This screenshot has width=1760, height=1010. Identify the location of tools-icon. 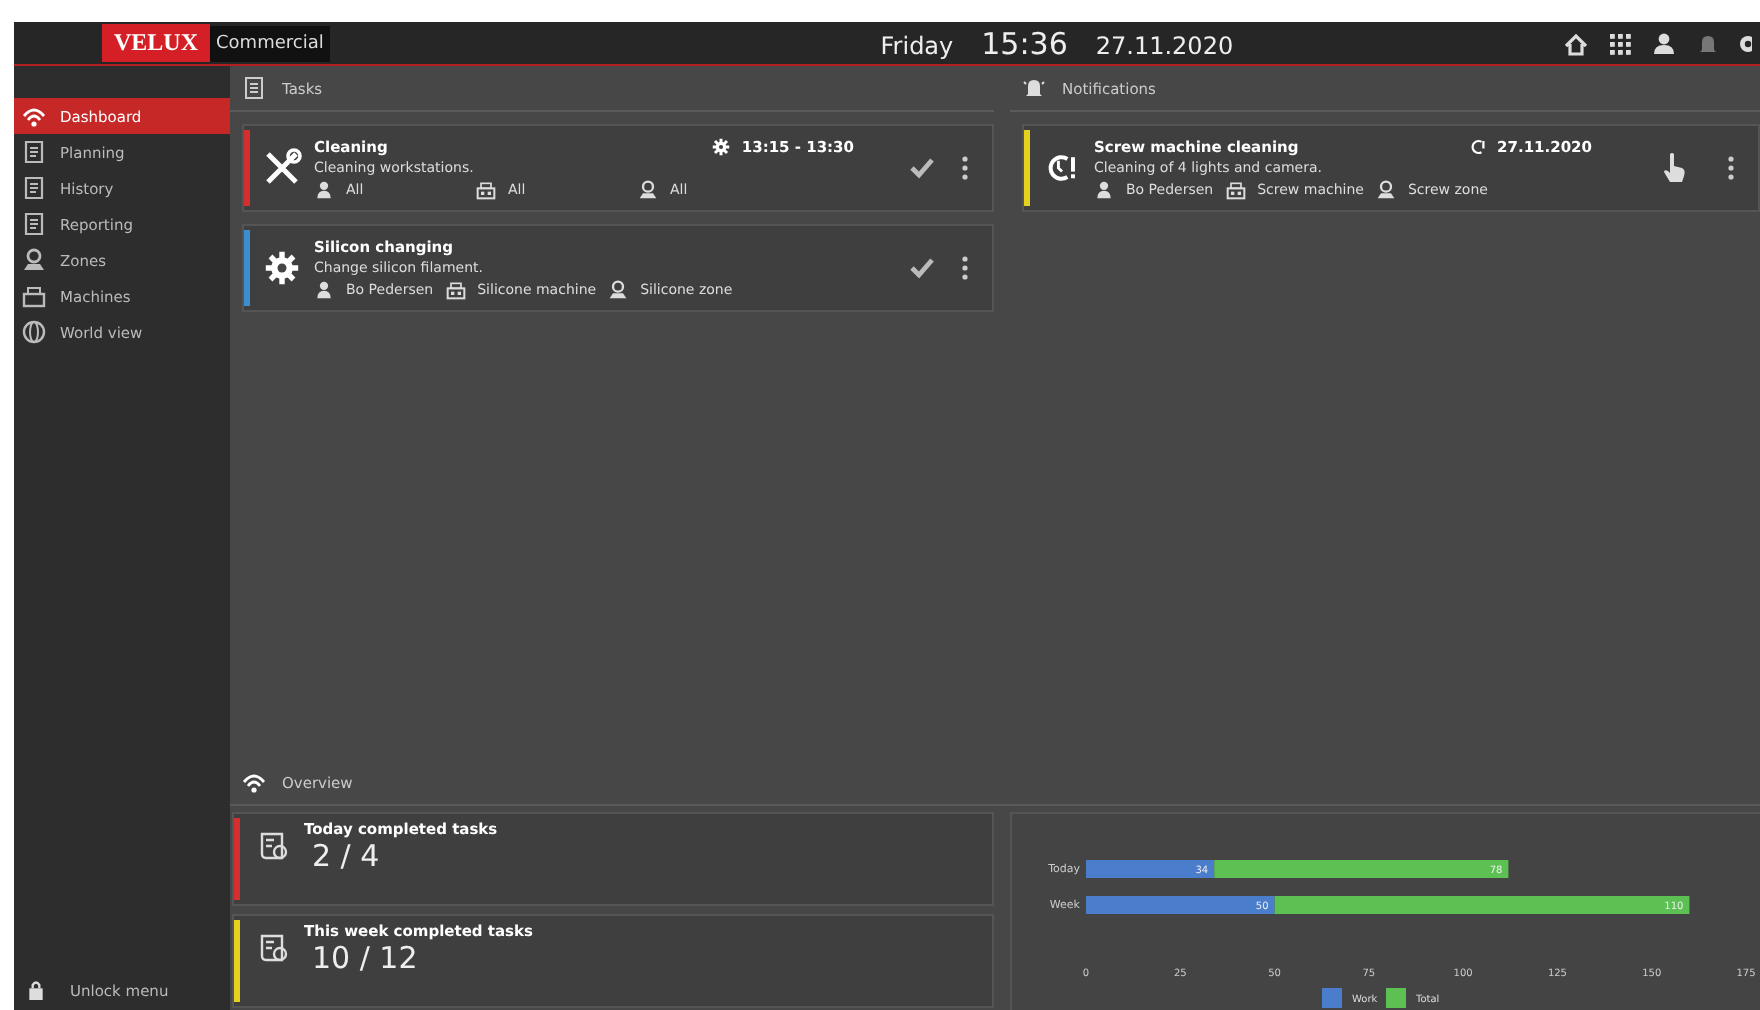
(282, 168).